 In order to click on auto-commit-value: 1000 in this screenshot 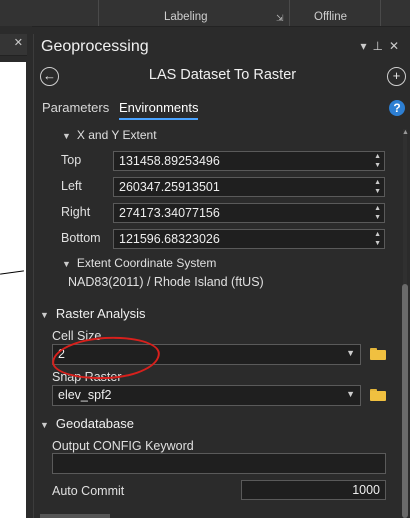, I will do `click(366, 490)`.